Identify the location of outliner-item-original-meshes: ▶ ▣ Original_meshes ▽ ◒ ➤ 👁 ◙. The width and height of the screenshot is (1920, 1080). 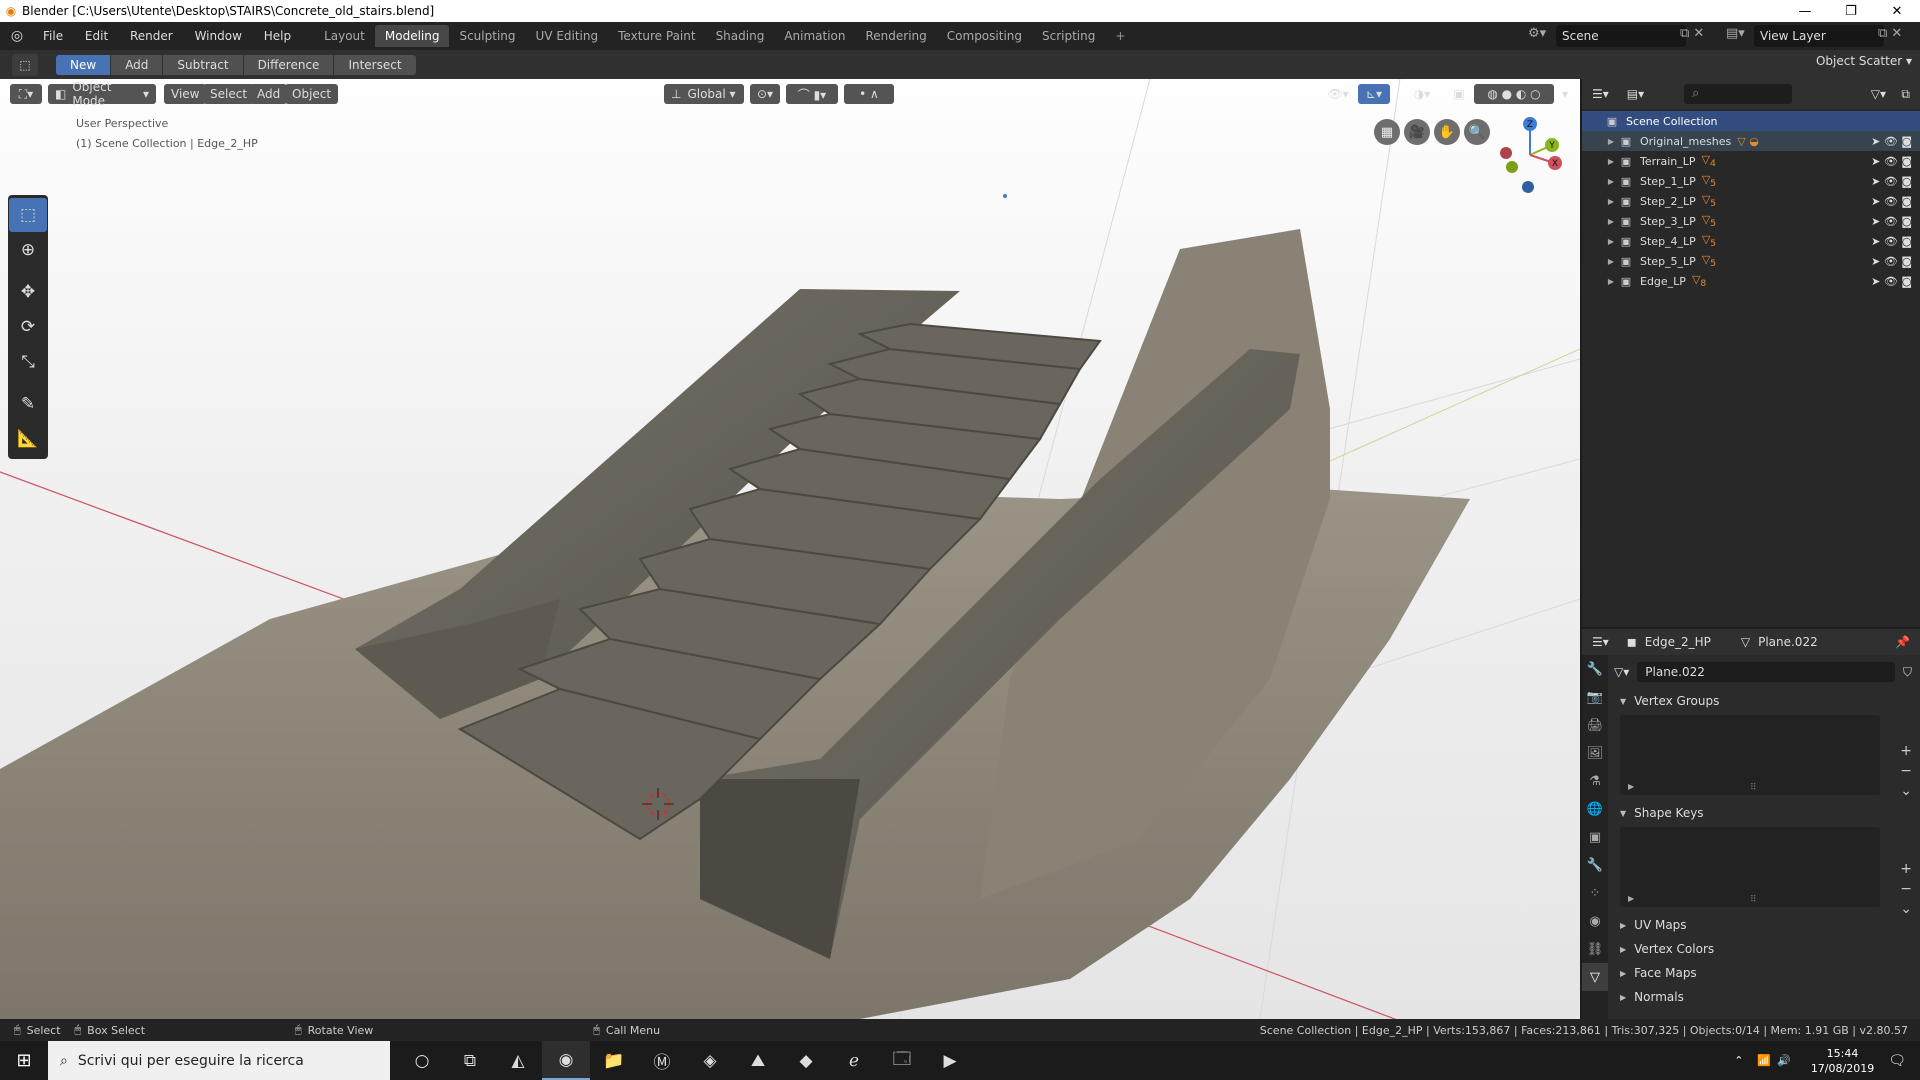
(1751, 141).